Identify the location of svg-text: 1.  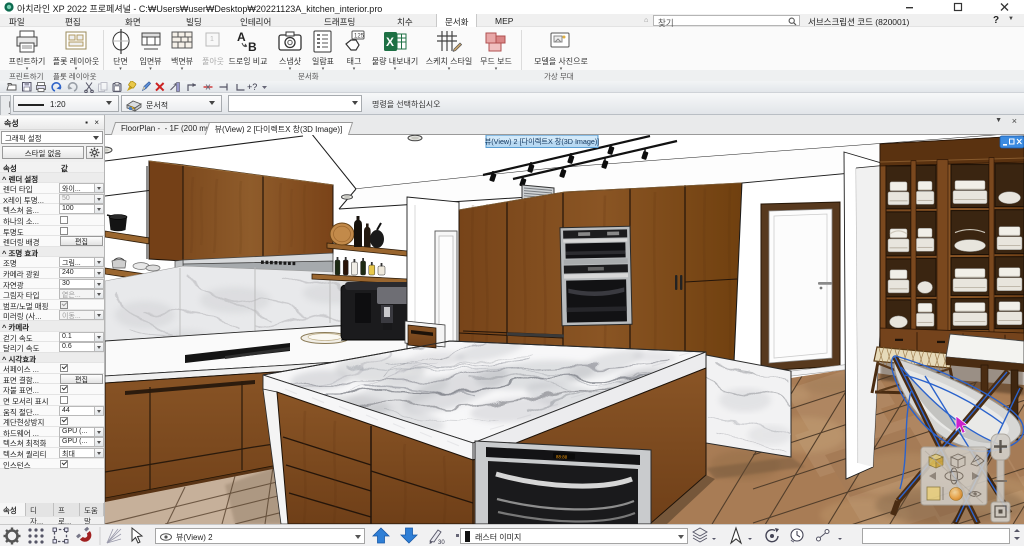
(212, 39).